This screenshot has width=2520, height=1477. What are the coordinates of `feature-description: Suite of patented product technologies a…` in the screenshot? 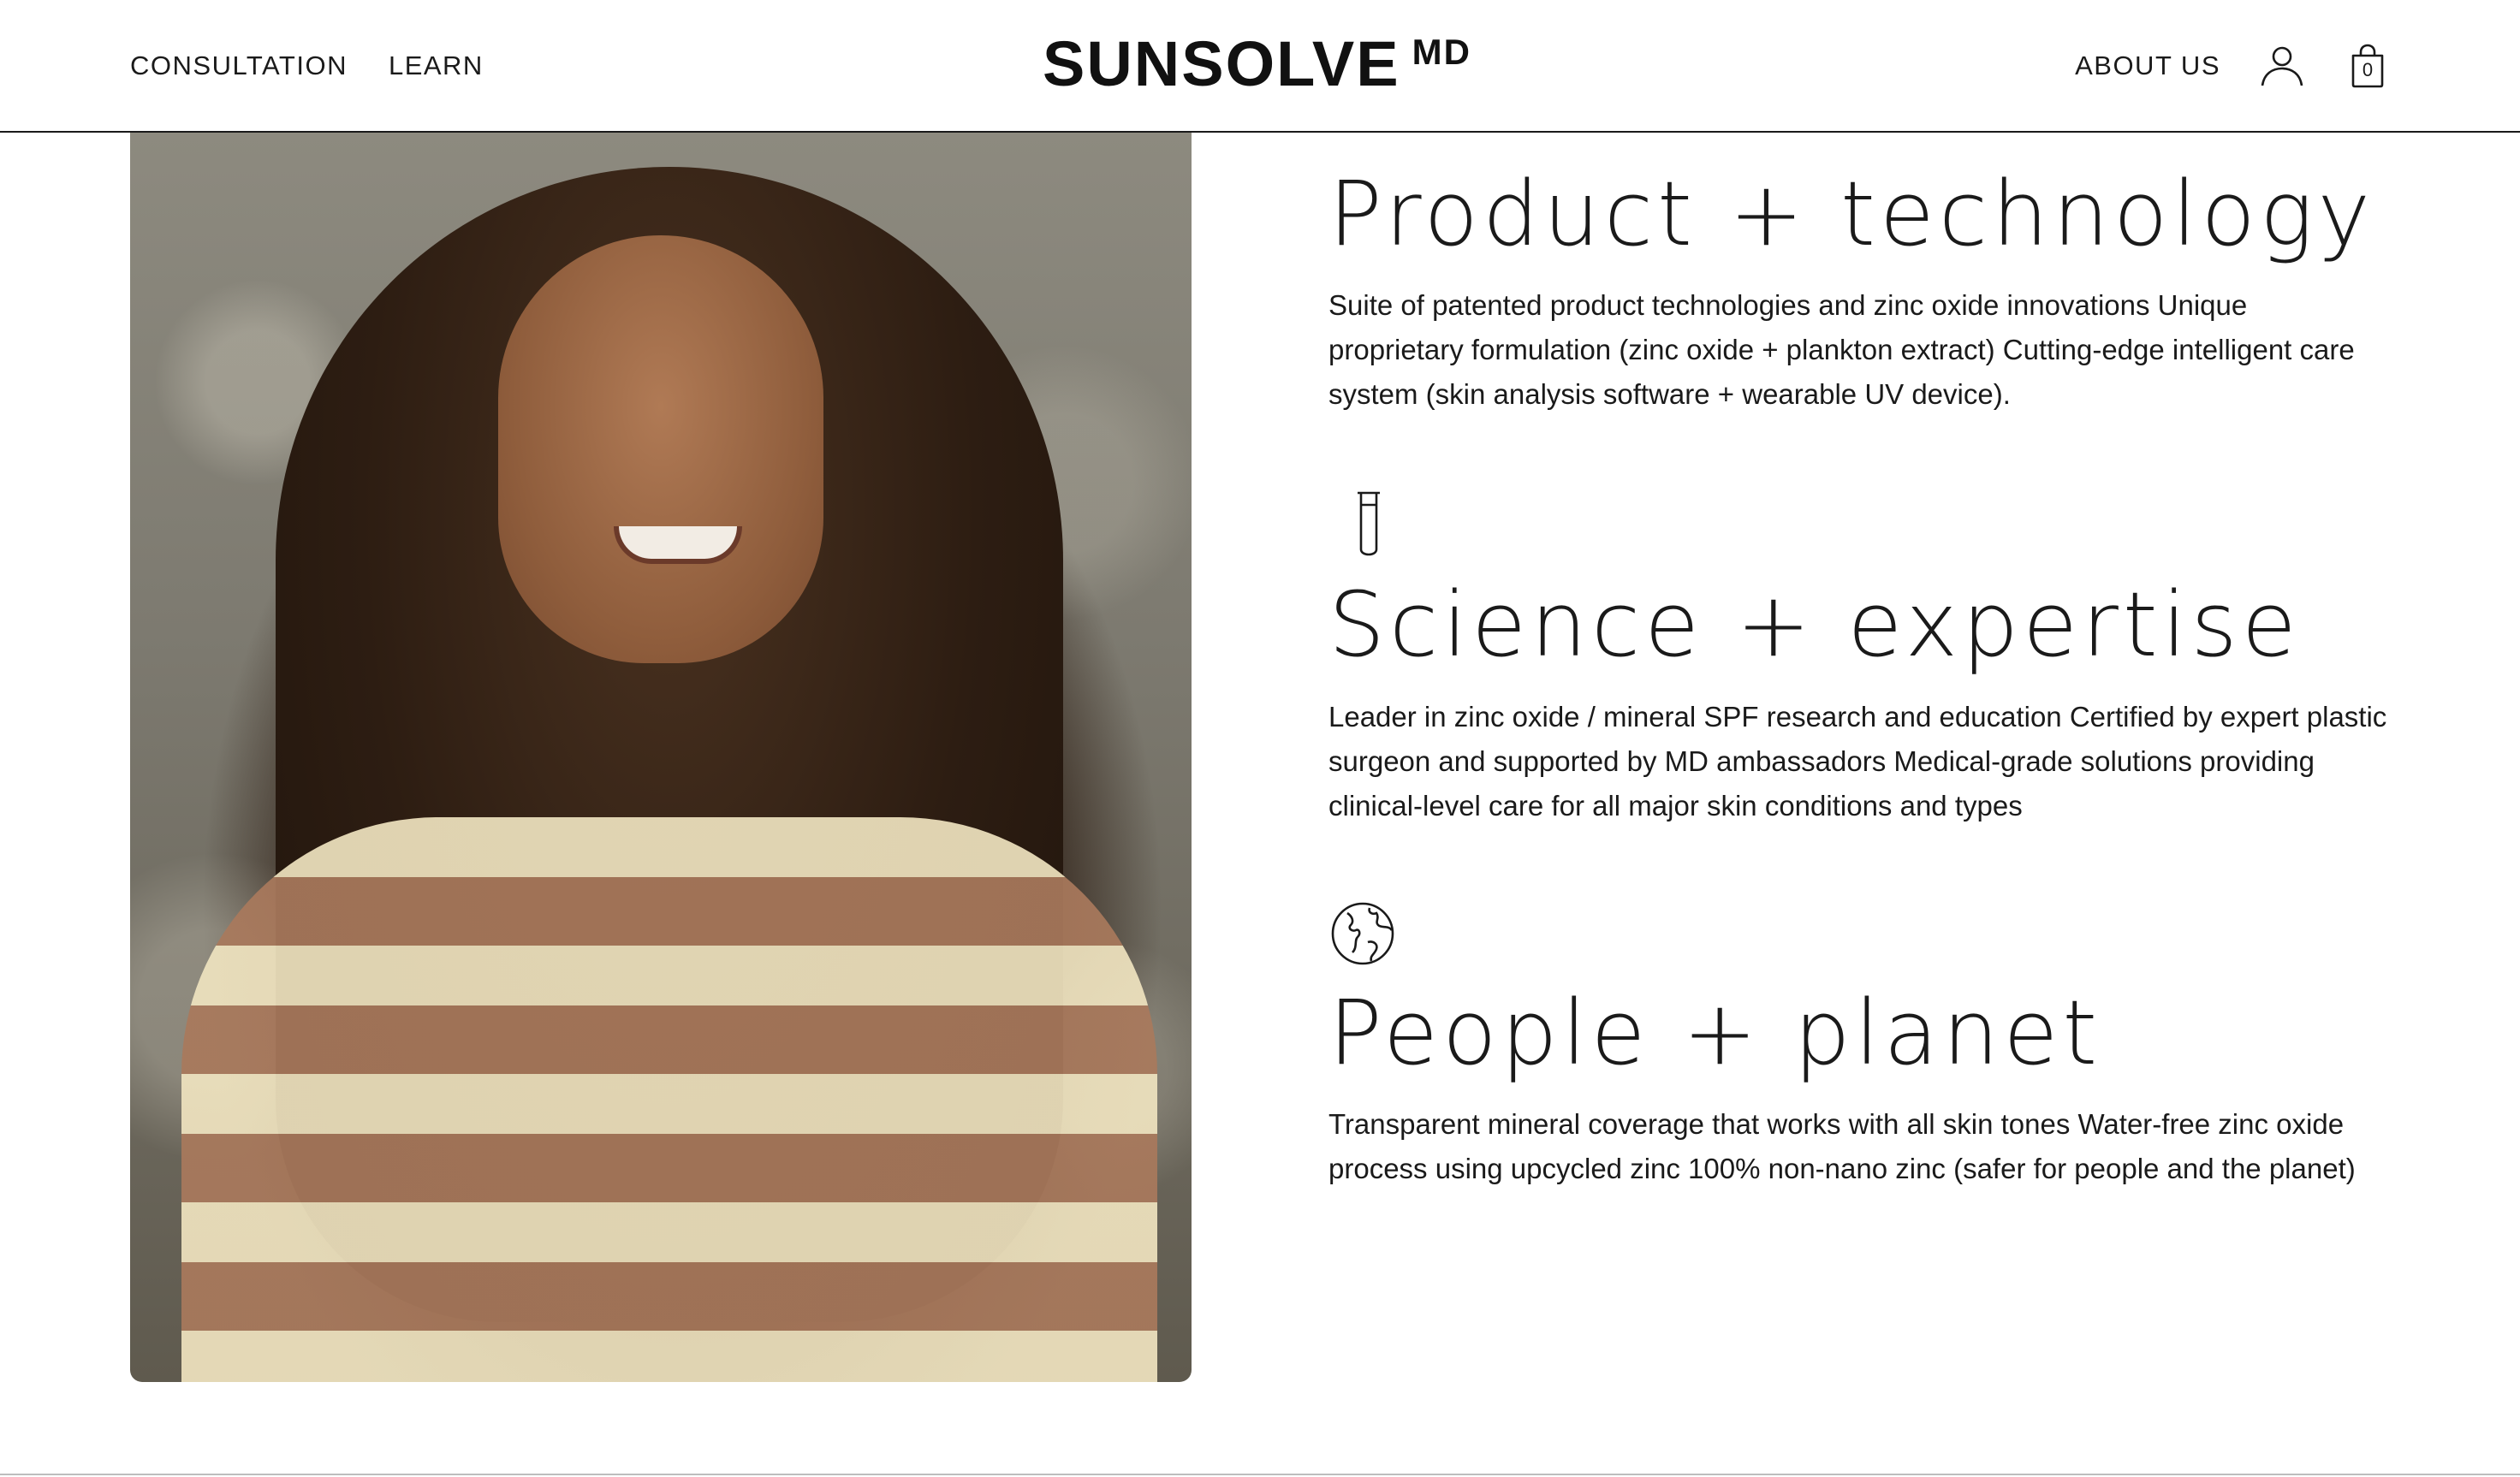 It's located at (1841, 350).